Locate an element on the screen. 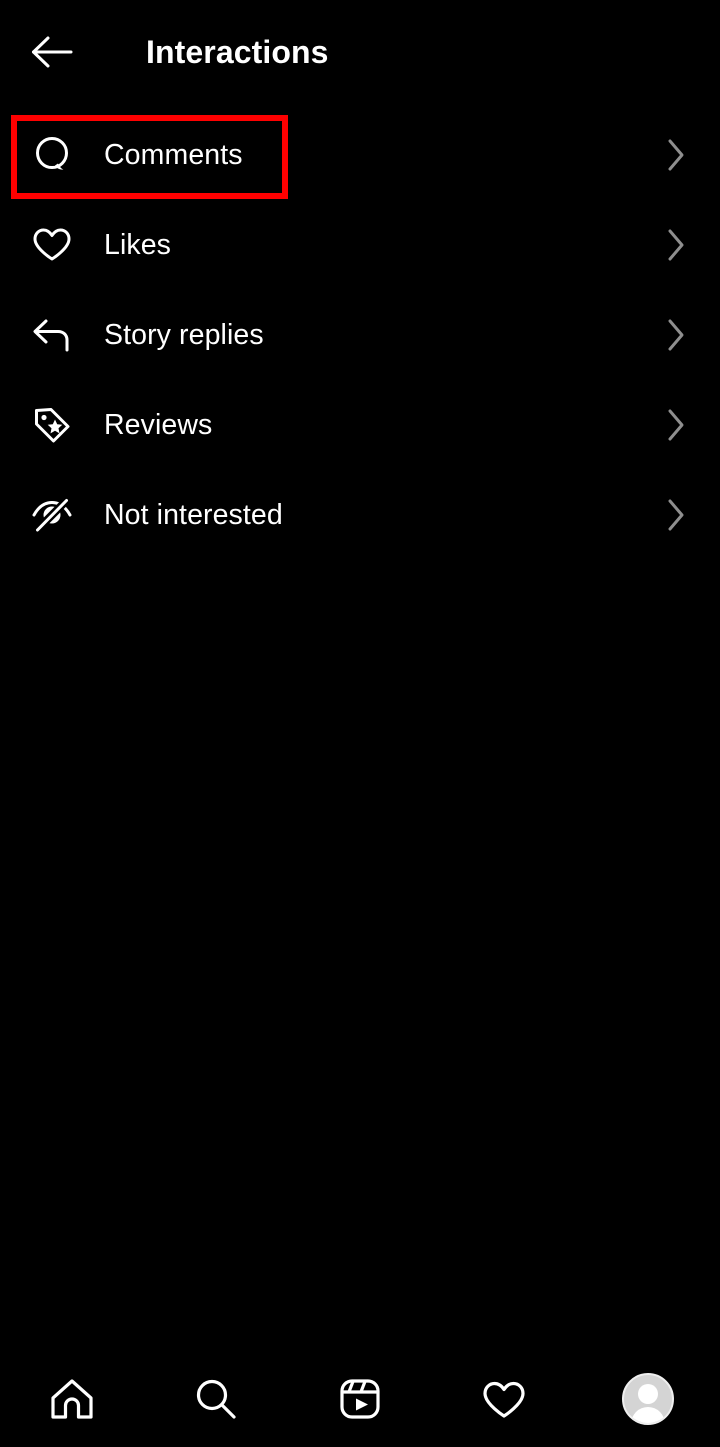  nav-item-likes is located at coordinates (504, 1399).